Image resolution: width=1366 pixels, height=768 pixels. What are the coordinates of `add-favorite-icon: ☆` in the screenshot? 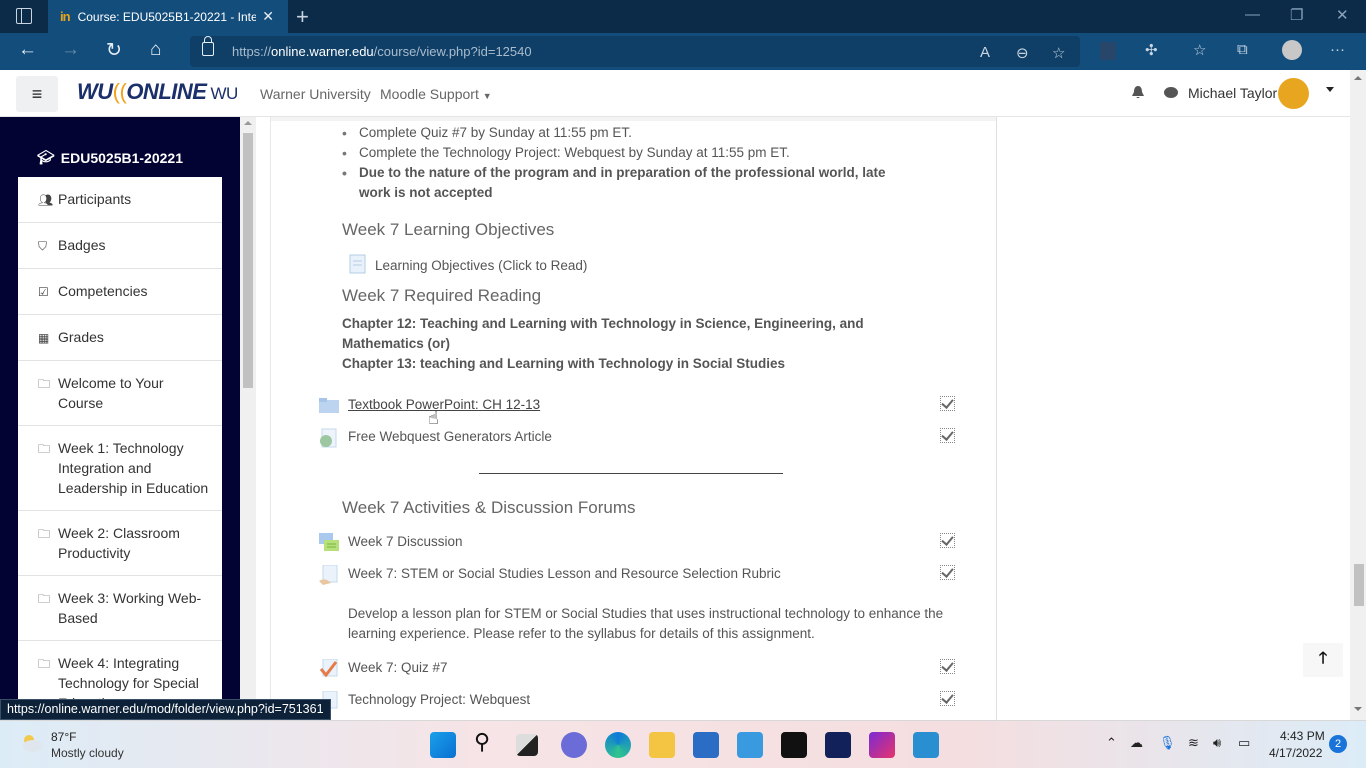 It's located at (1058, 53).